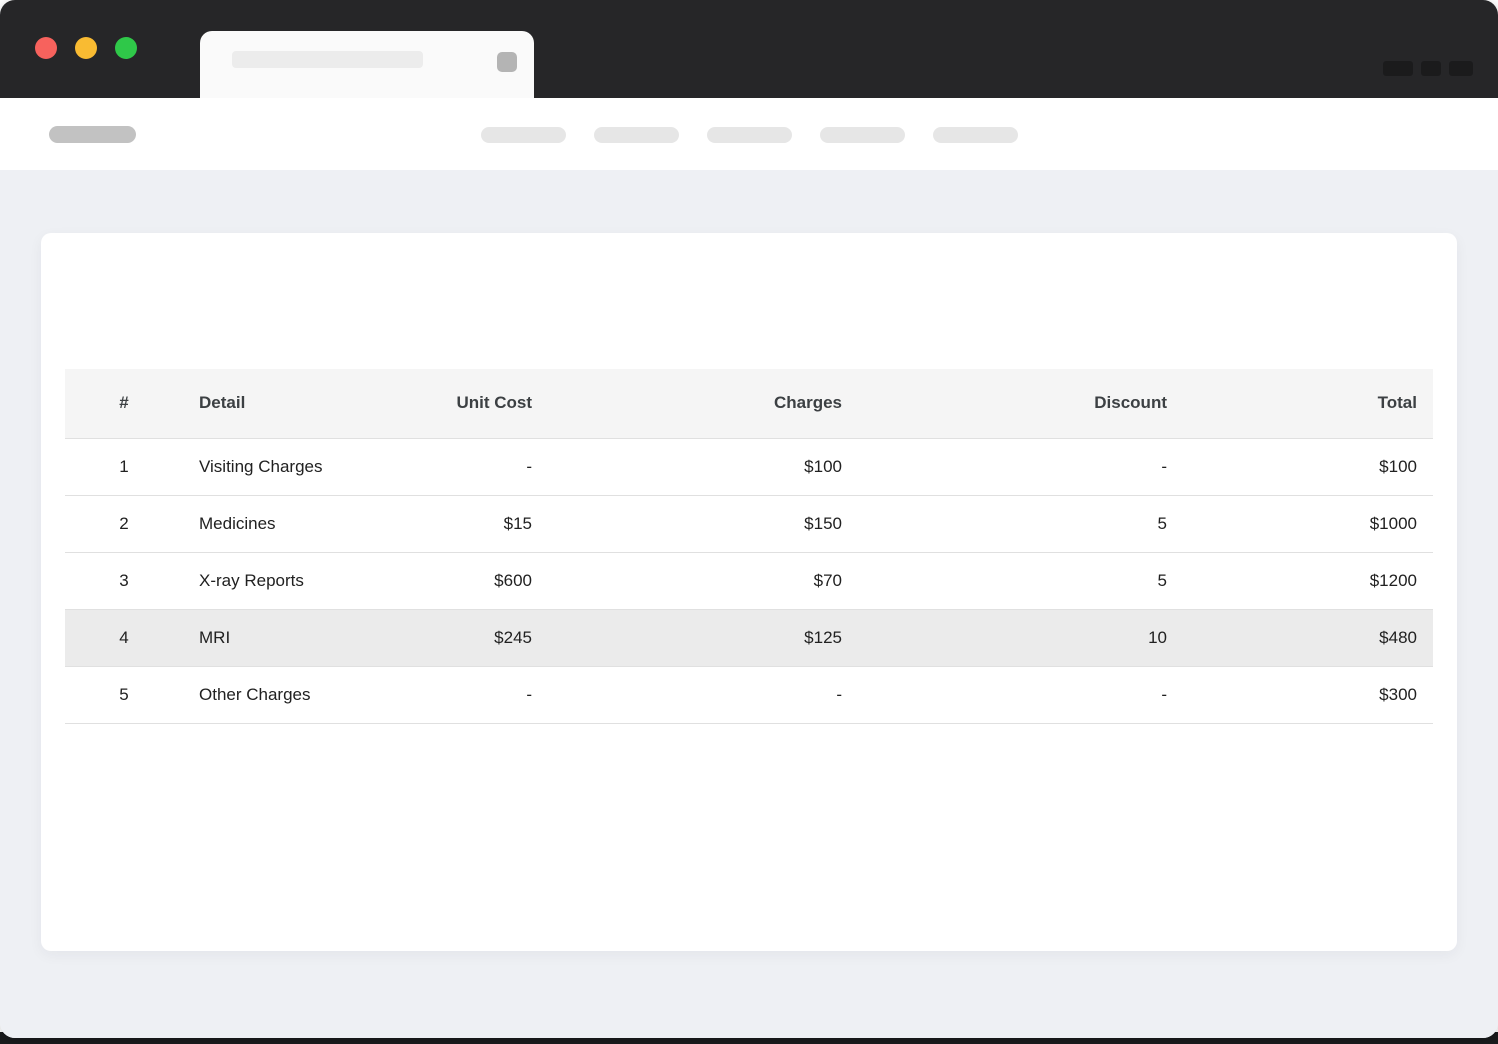 The width and height of the screenshot is (1498, 1044). I want to click on table-header-row: # Detail Unit Cost Charges Discount Total, so click(749, 404).